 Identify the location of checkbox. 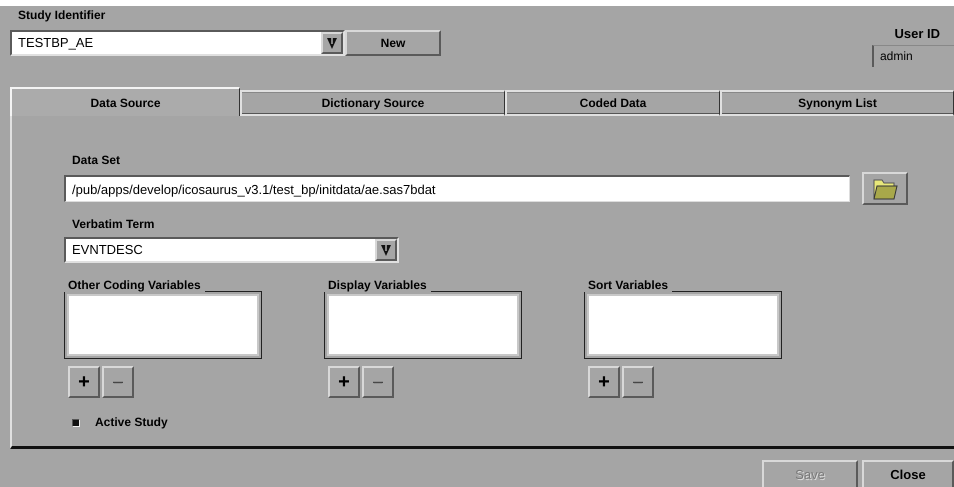
(76, 423).